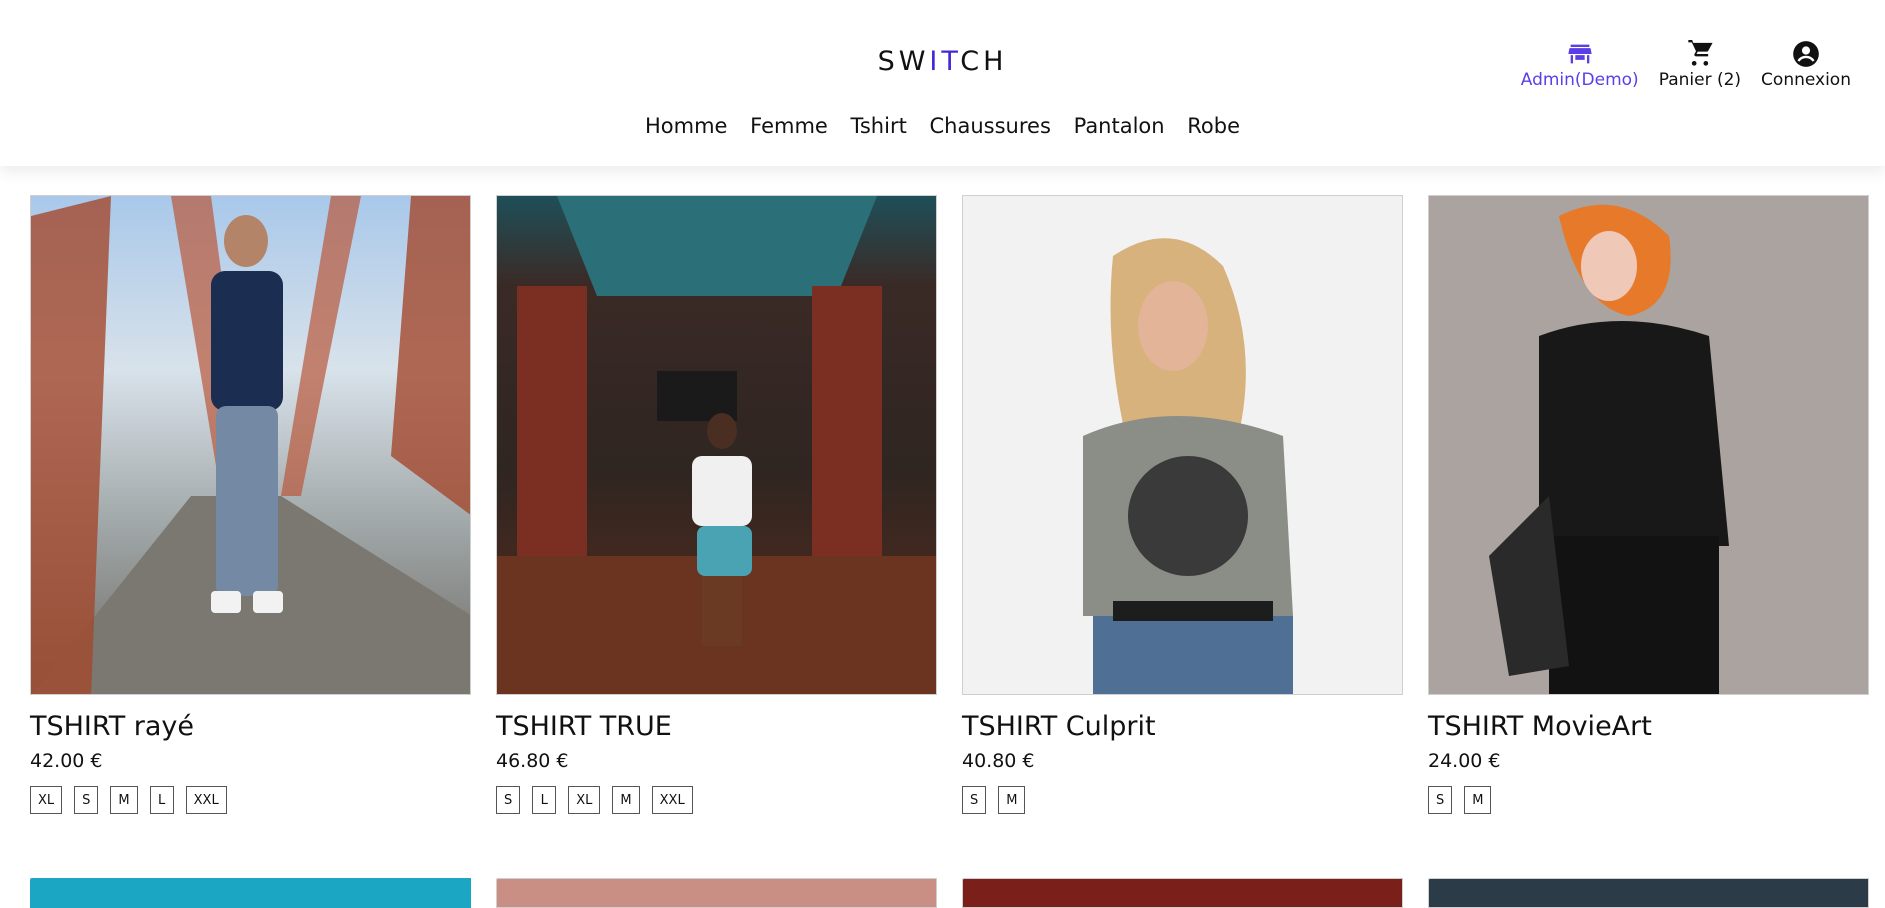  What do you see at coordinates (1580, 65) in the screenshot?
I see `admin-demo-link: Admin(Demo)` at bounding box center [1580, 65].